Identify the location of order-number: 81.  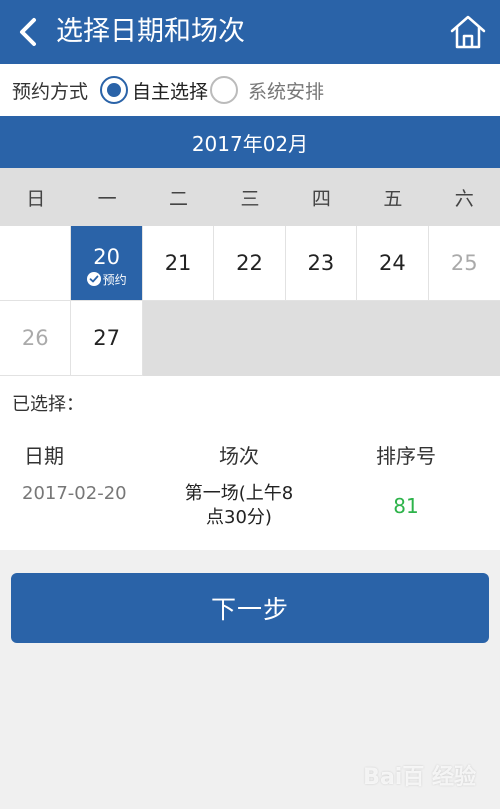
(406, 506).